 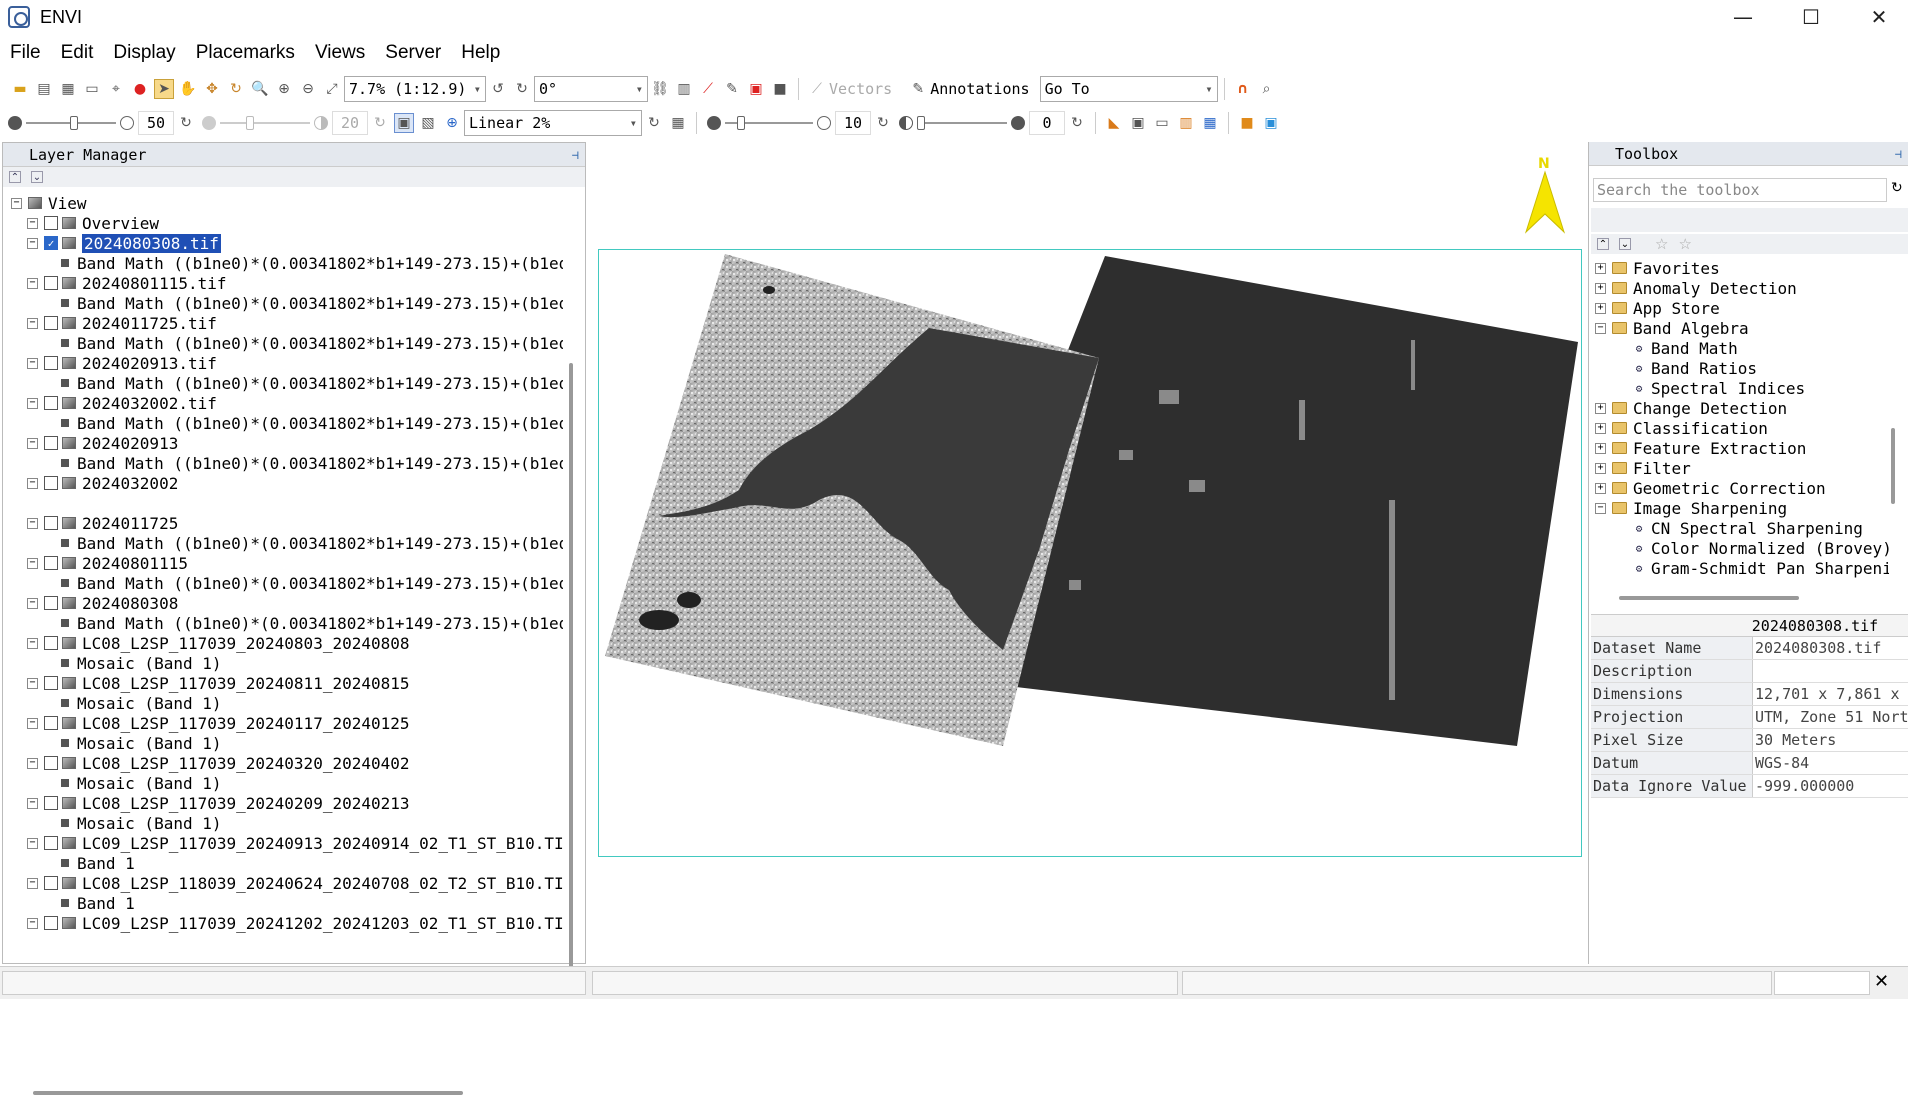 What do you see at coordinates (1267, 89) in the screenshot?
I see `search-icon: ⌕` at bounding box center [1267, 89].